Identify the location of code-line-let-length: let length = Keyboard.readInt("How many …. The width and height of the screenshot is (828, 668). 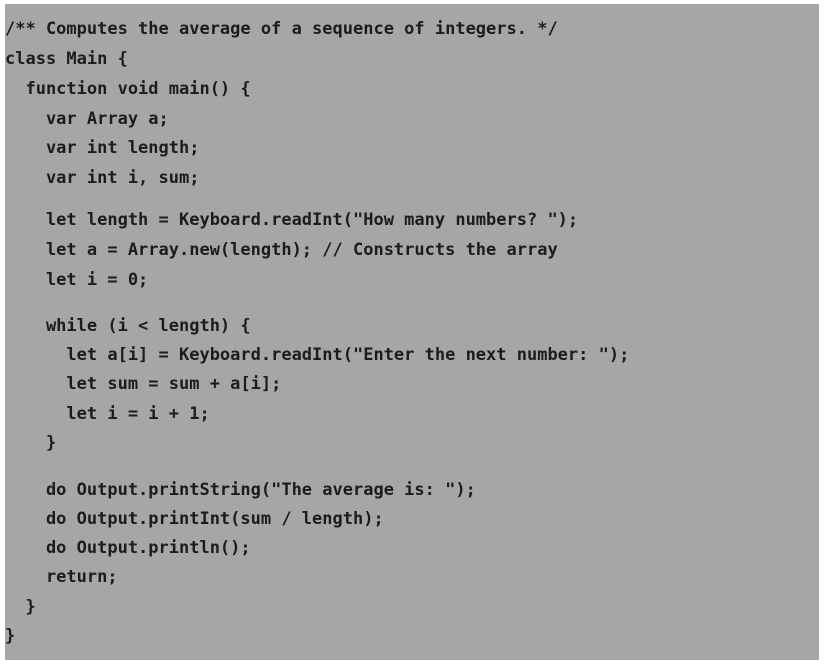
(292, 220).